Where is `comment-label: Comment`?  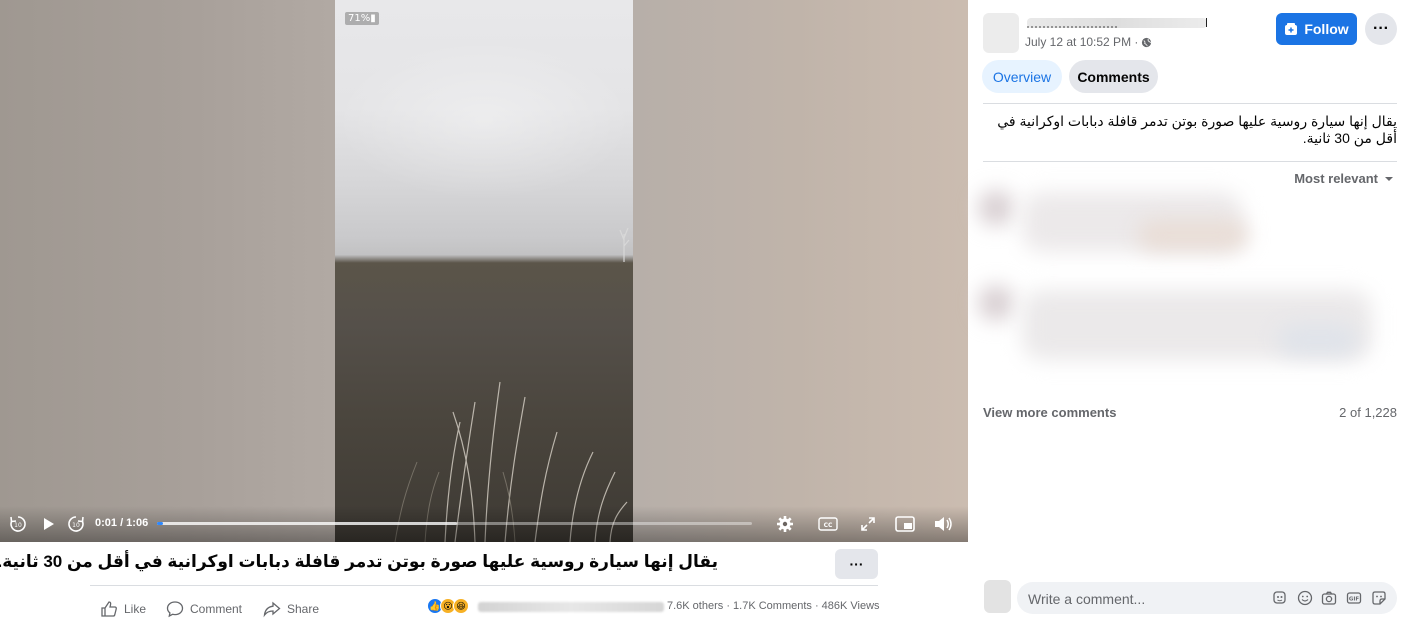
comment-label: Comment is located at coordinates (216, 609).